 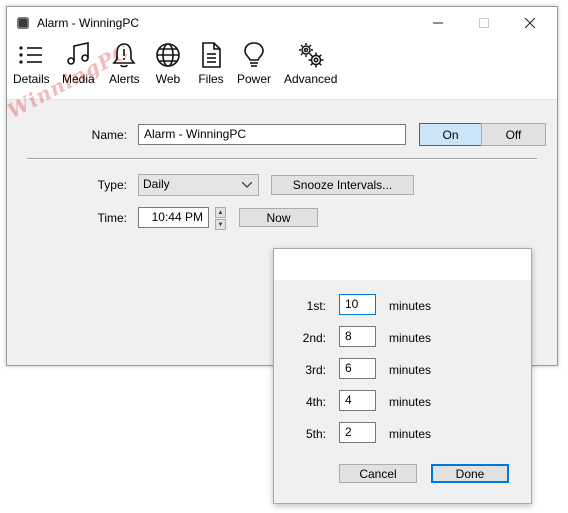 I want to click on close-button, so click(x=530, y=23).